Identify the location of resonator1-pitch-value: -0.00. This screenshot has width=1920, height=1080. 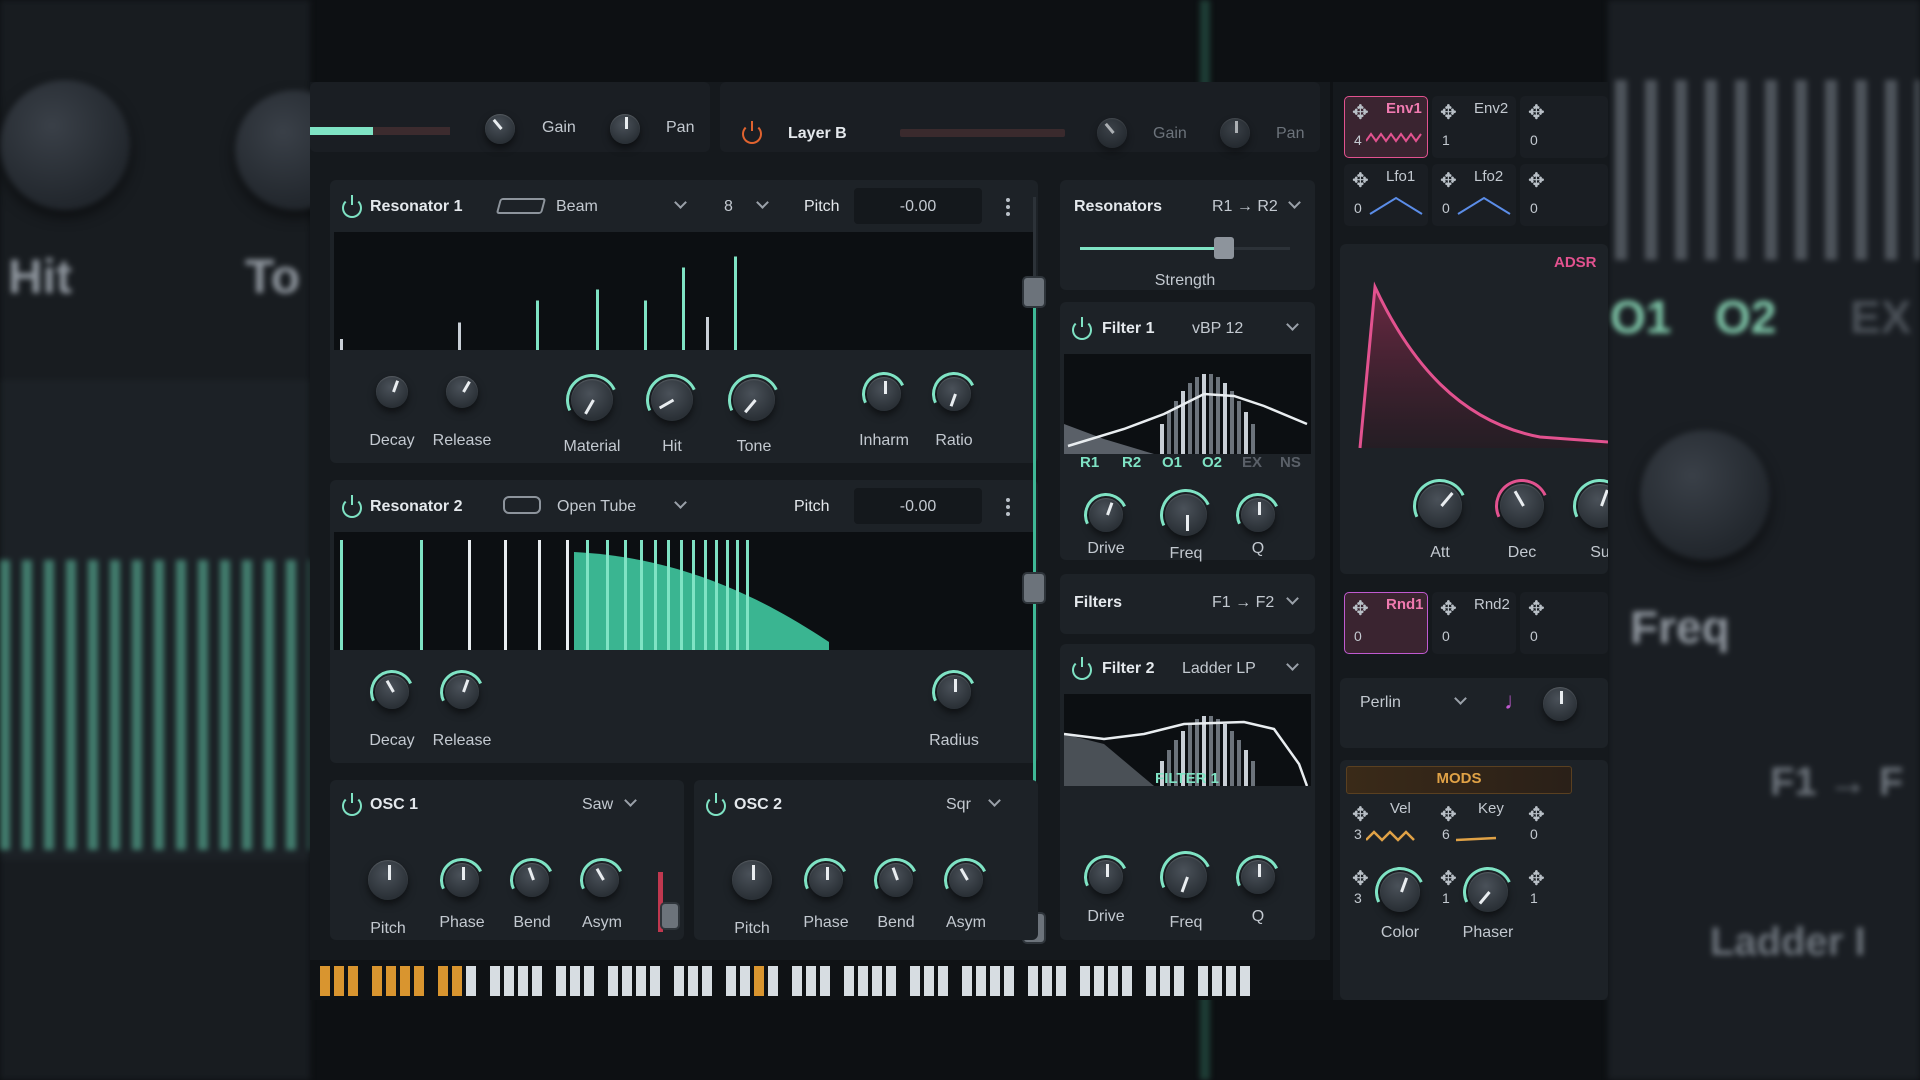
(918, 207).